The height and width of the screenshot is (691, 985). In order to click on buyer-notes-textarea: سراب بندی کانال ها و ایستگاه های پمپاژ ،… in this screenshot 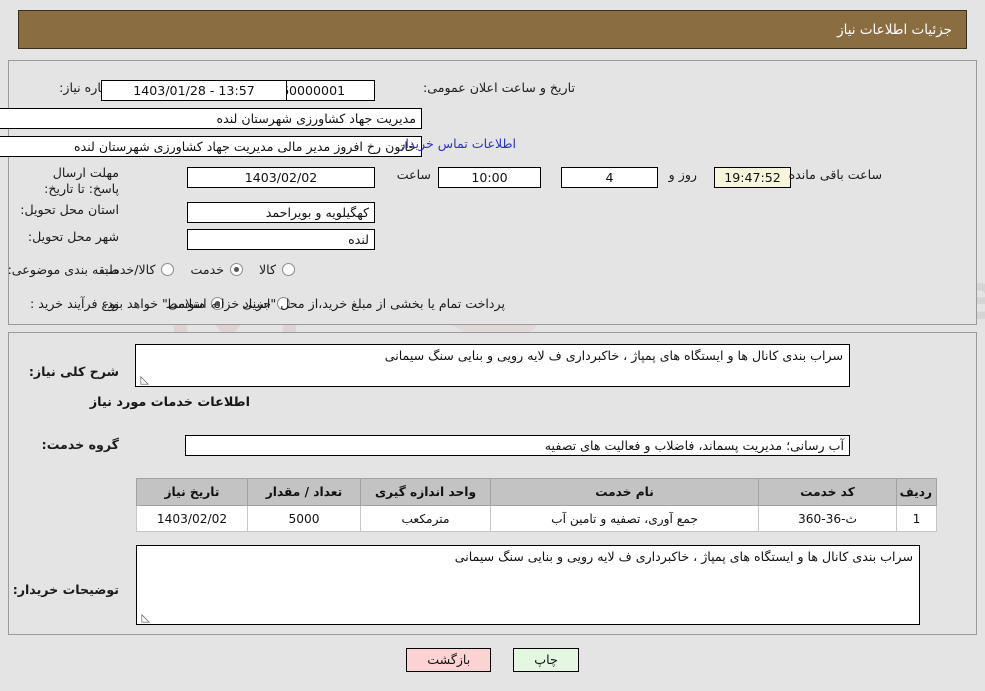, I will do `click(528, 585)`.